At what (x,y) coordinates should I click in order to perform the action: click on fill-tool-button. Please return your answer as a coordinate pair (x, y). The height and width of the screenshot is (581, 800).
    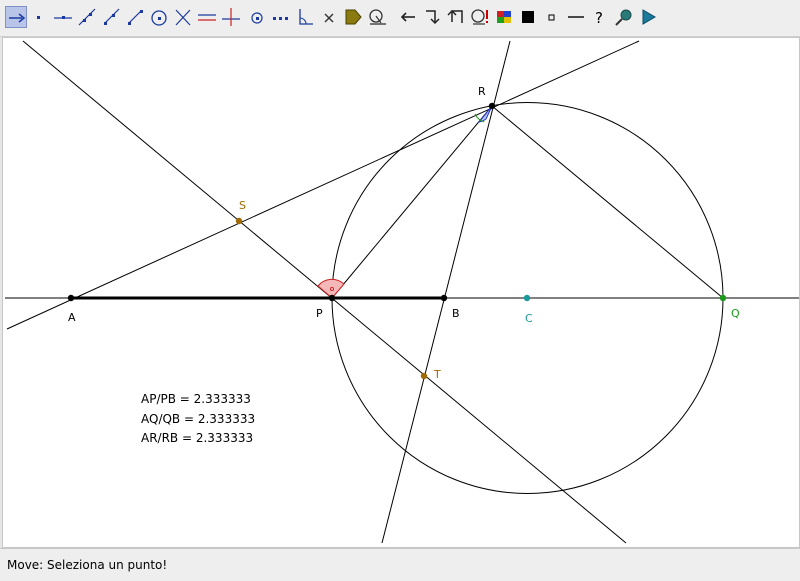
    Looking at the image, I should click on (353, 17).